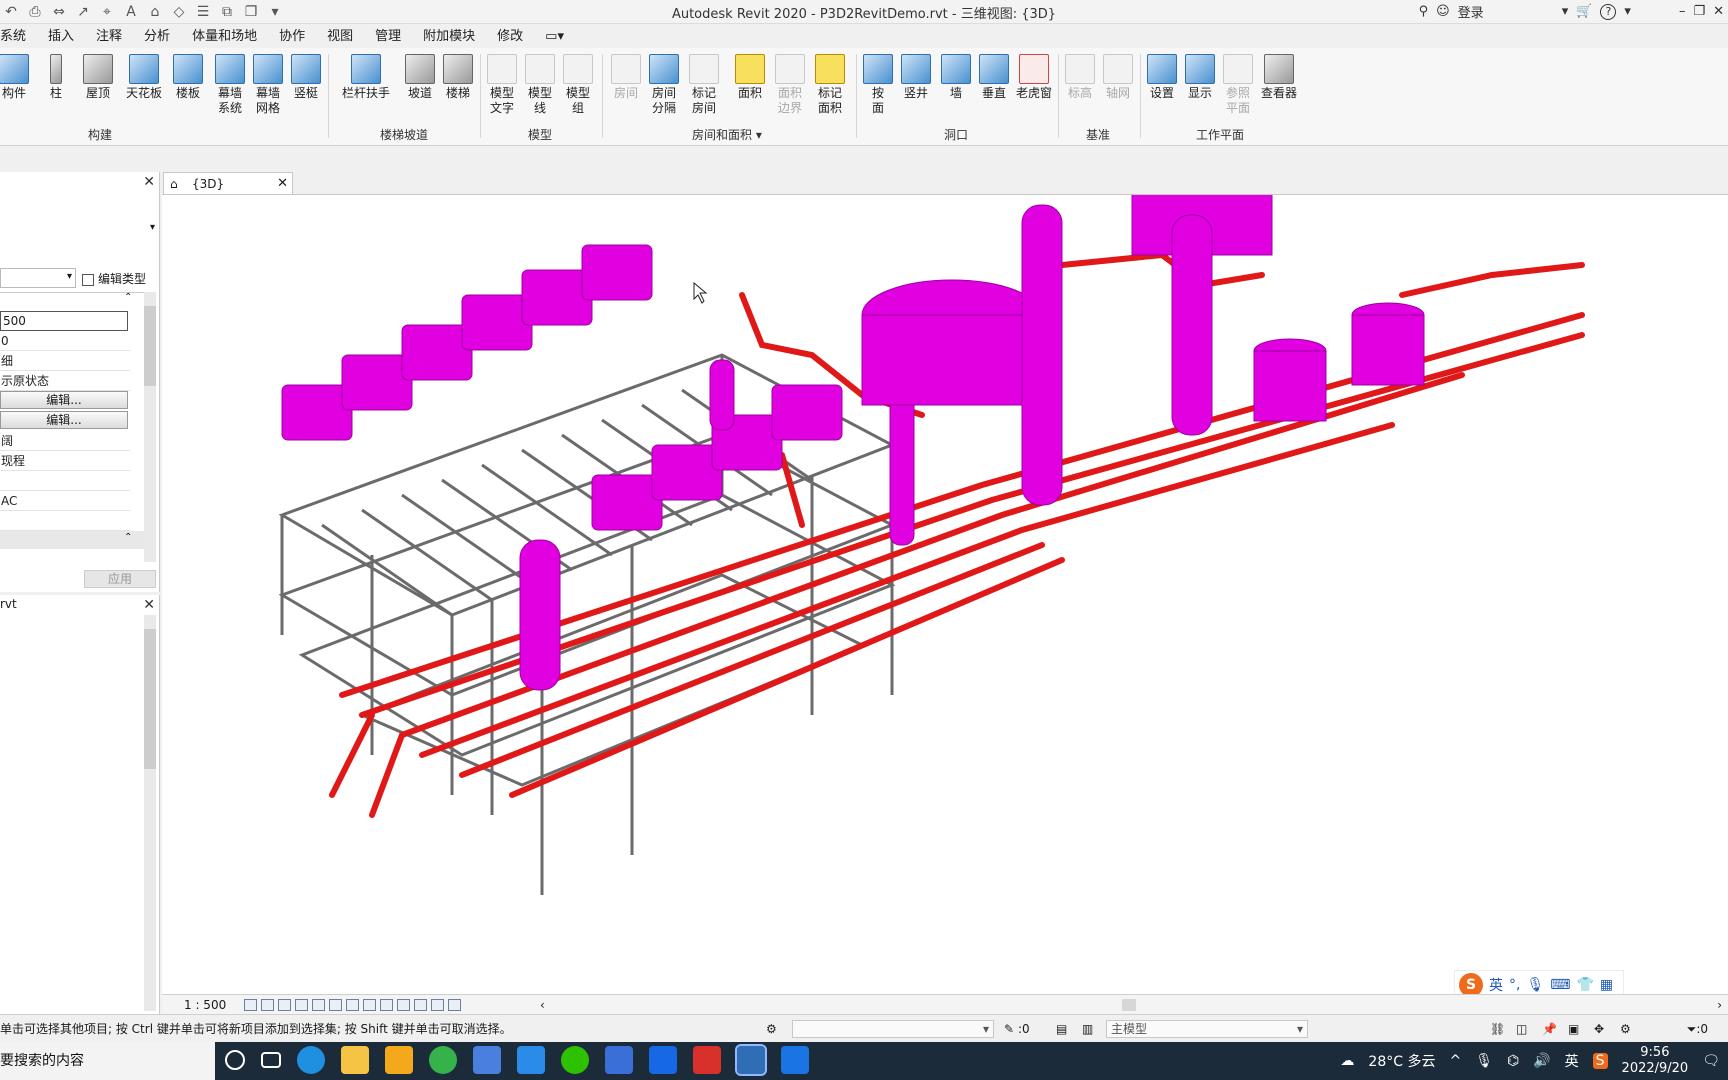  I want to click on minimize-icon: –, so click(1682, 11).